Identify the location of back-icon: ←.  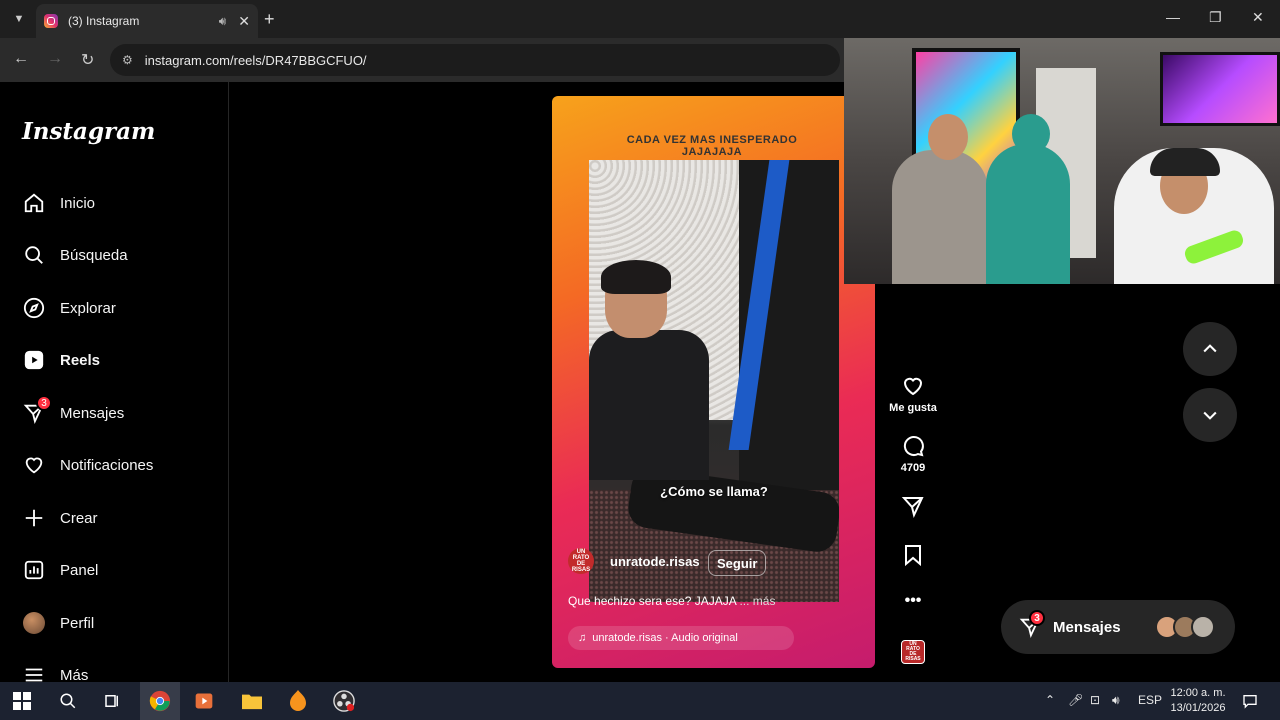
(21, 59).